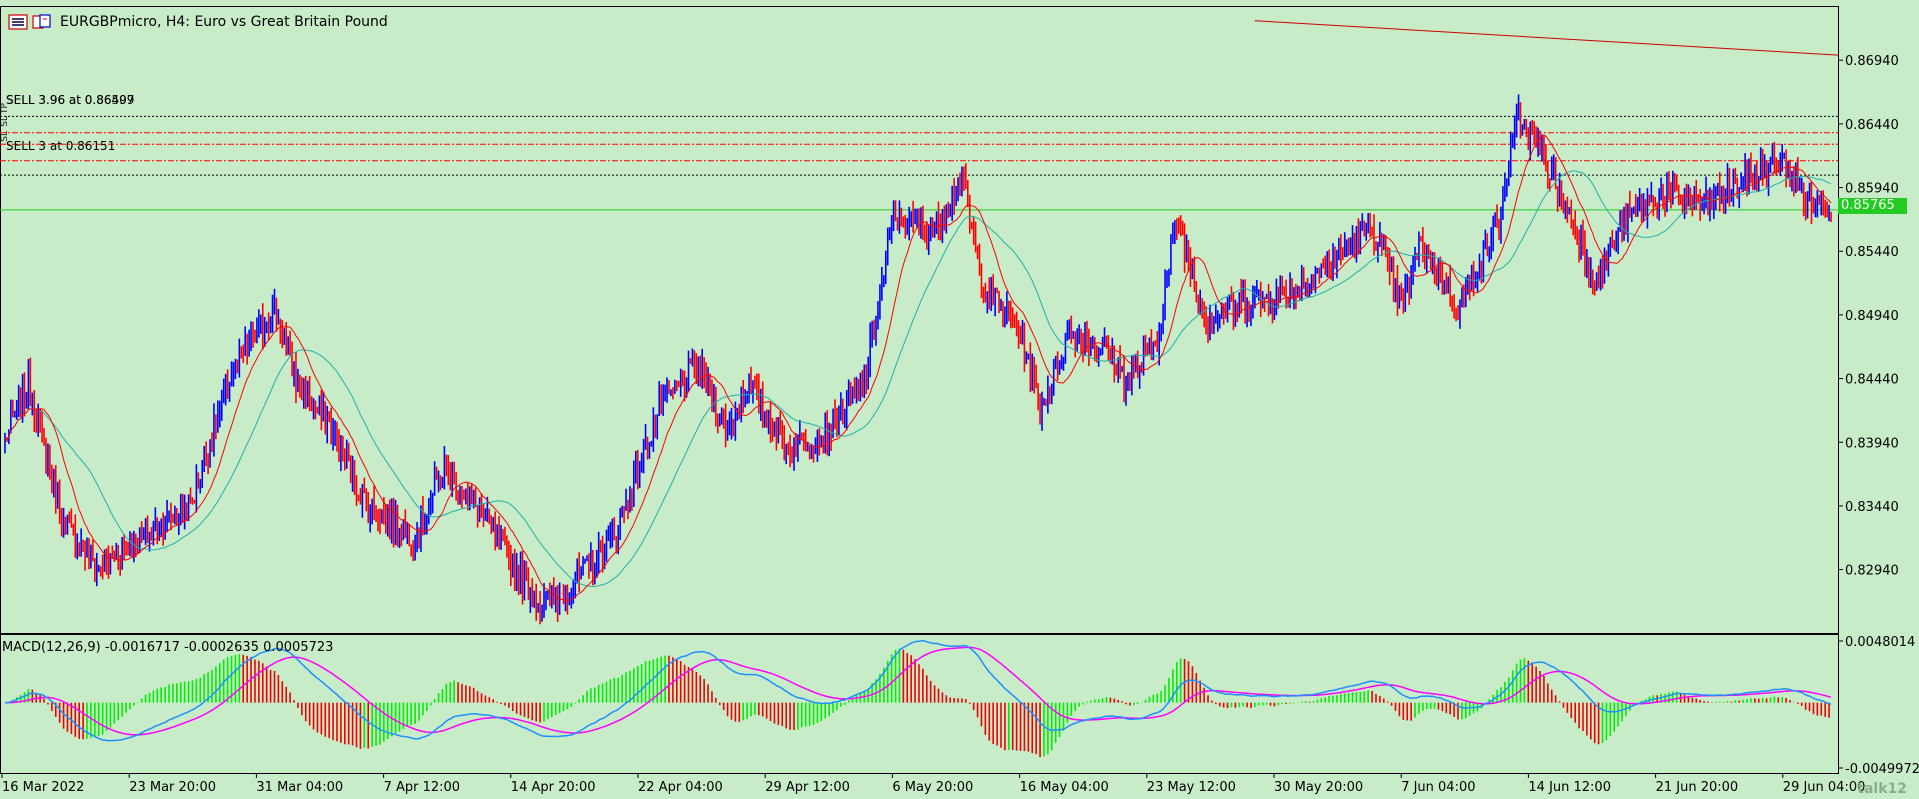 This screenshot has width=1919, height=799. I want to click on trend-line, so click(1546, 38).